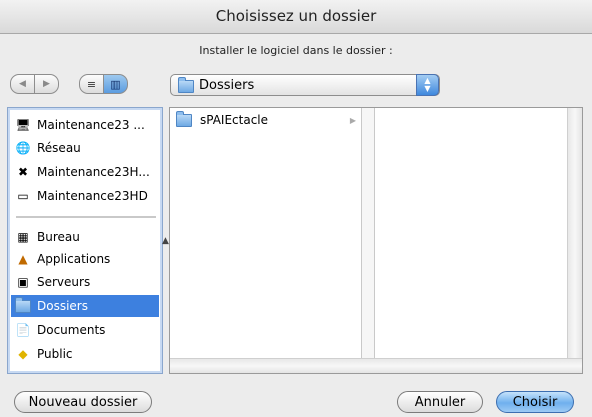  I want to click on sidebar-item-label: Réseau, so click(59, 148).